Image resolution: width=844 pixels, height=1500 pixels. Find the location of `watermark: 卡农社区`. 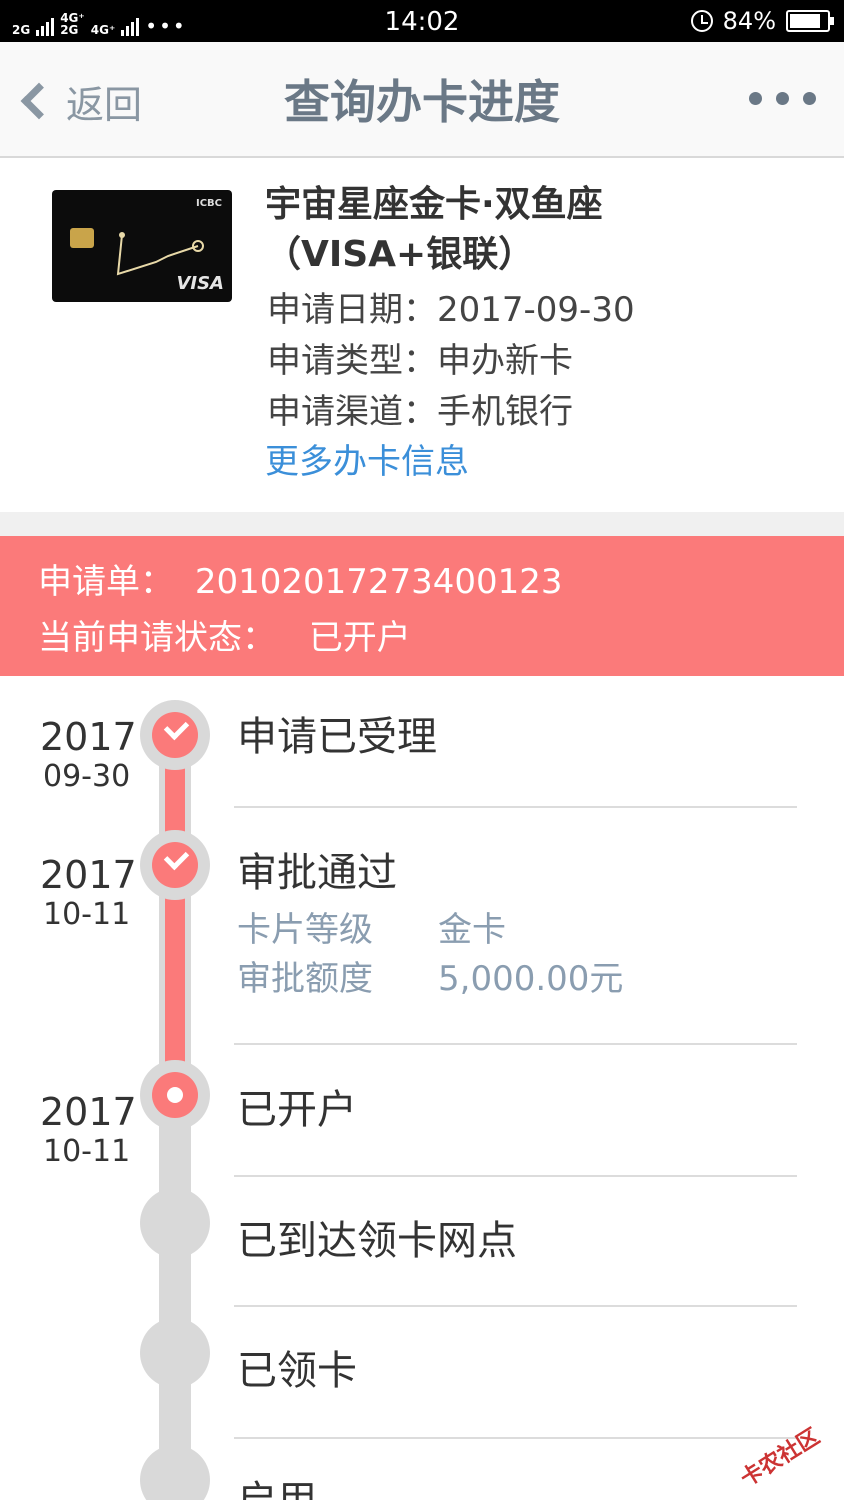

watermark: 卡农社区 is located at coordinates (780, 1458).